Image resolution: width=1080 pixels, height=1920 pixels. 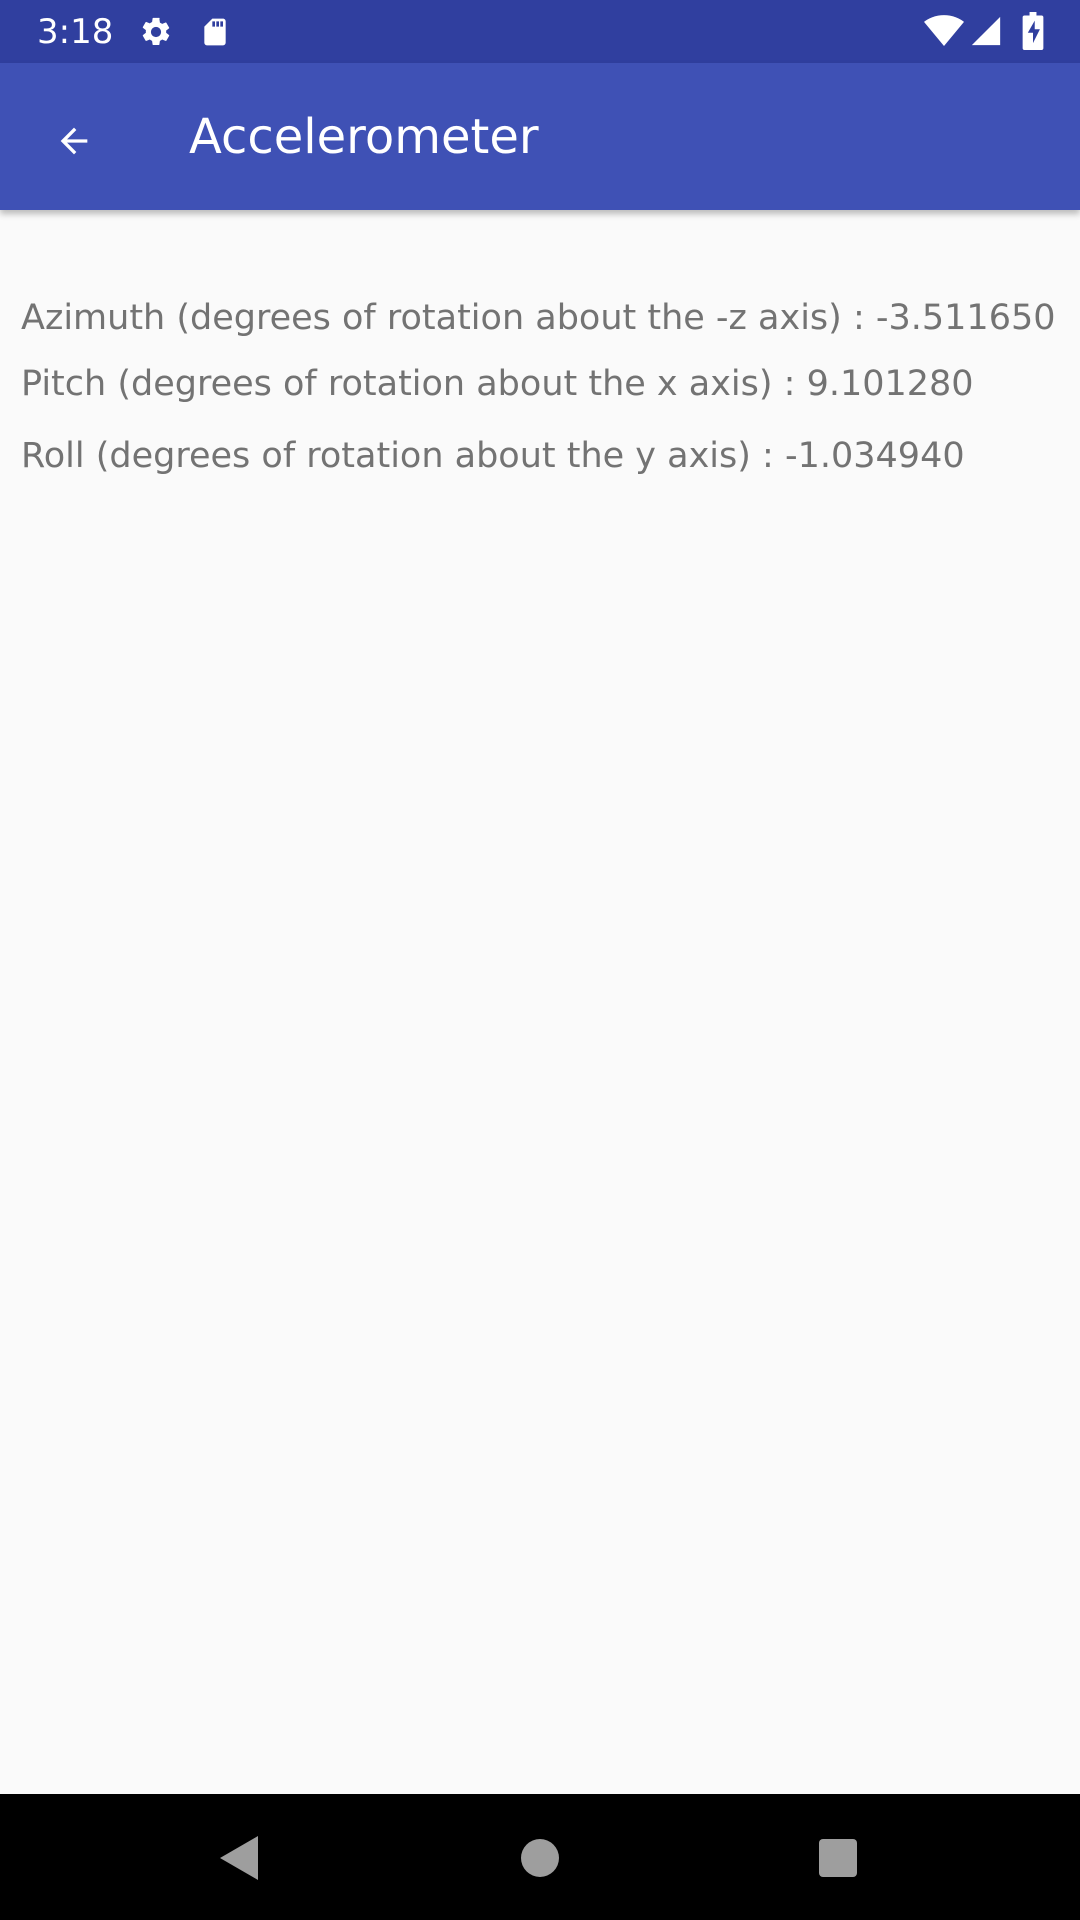 I want to click on gear-icon, so click(x=156, y=34).